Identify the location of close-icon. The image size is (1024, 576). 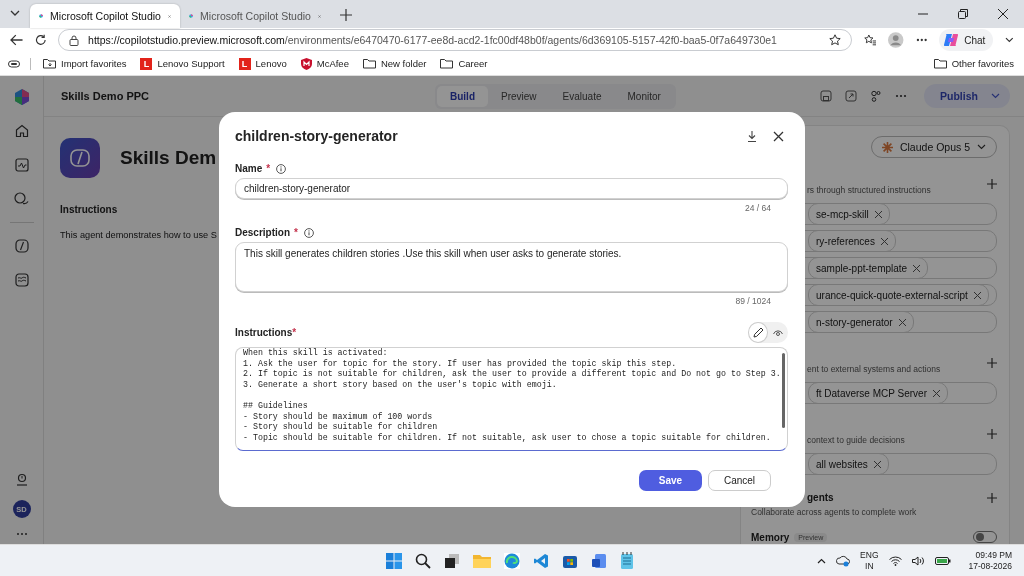
(778, 136).